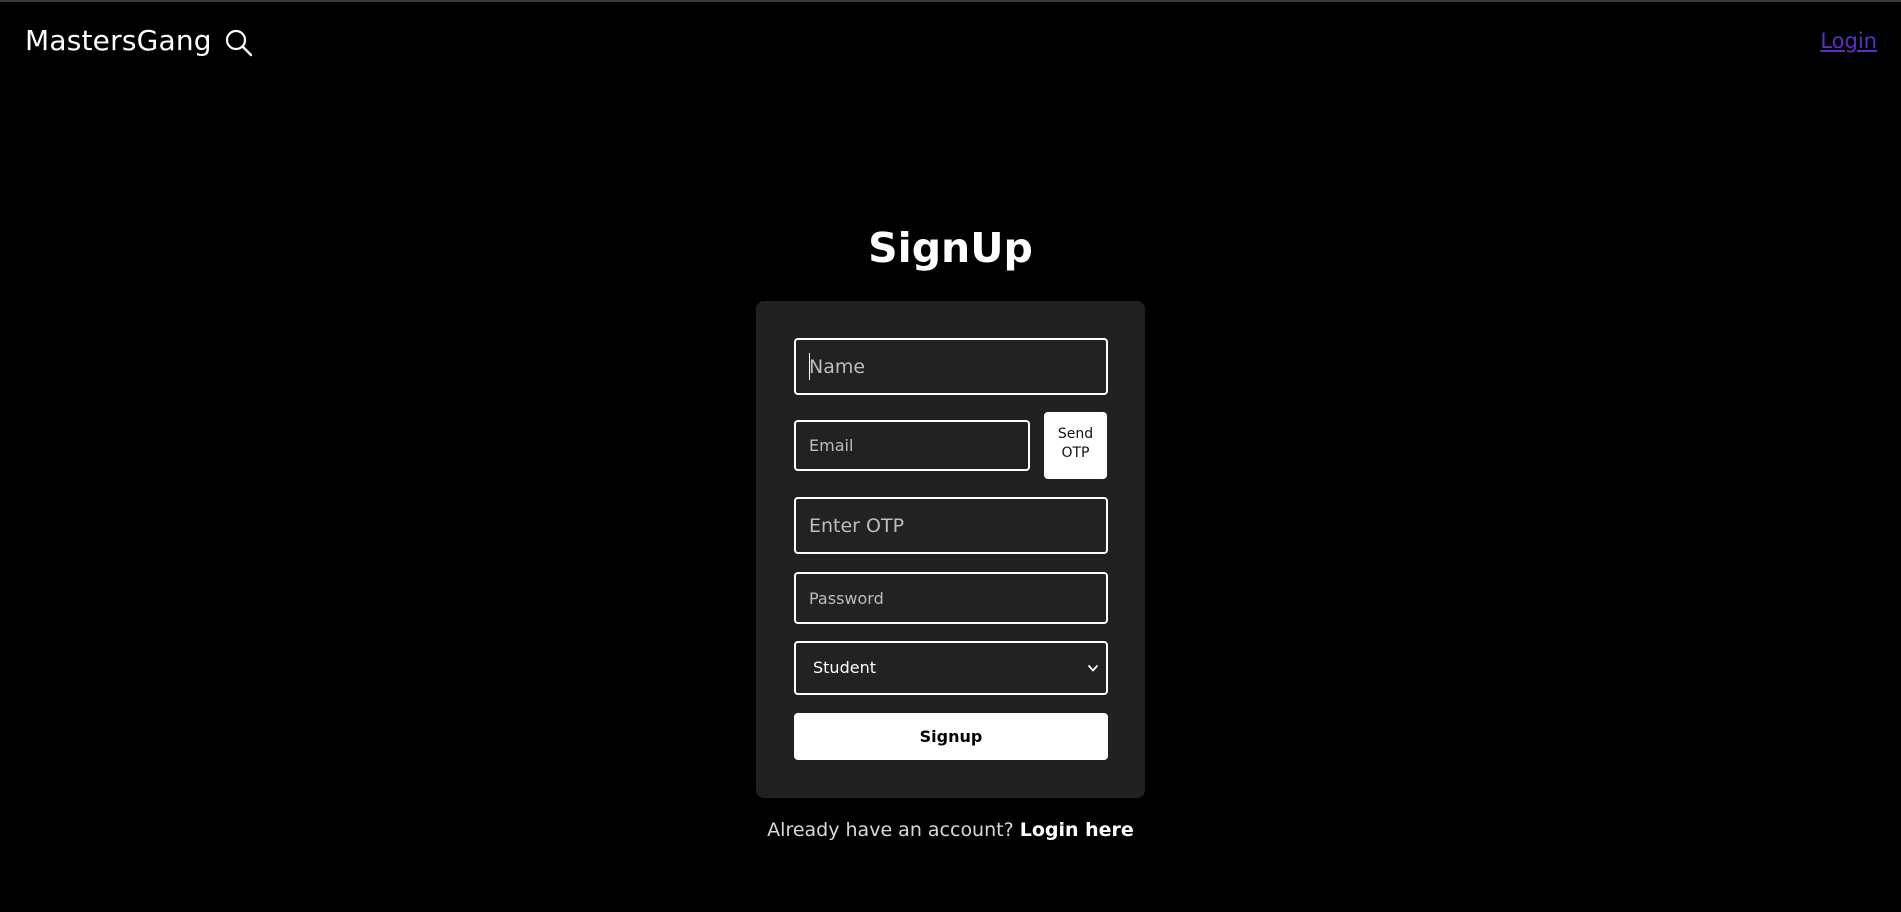  Describe the element at coordinates (1093, 667) in the screenshot. I see `chevron-down-icon` at that location.